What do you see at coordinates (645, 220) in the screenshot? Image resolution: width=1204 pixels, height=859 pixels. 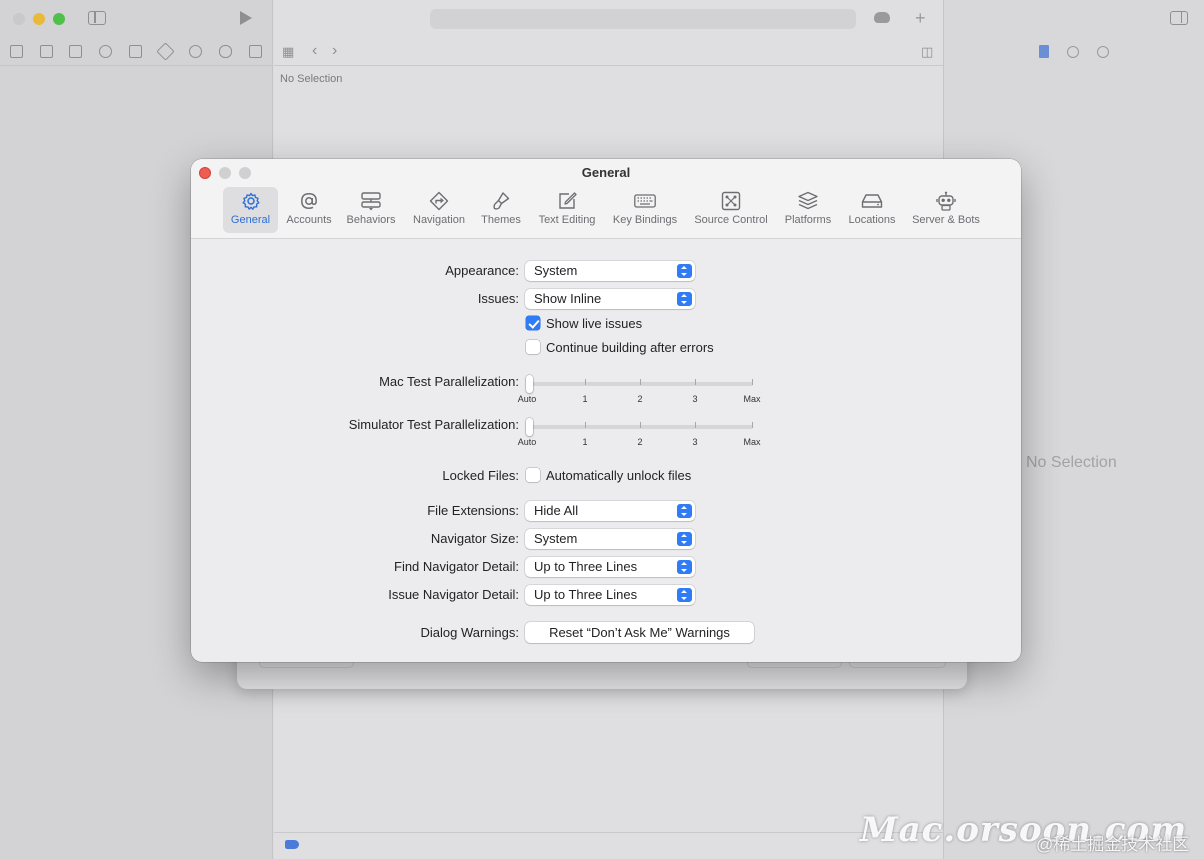 I see `tab-key-bindings-label: Key Bindings` at bounding box center [645, 220].